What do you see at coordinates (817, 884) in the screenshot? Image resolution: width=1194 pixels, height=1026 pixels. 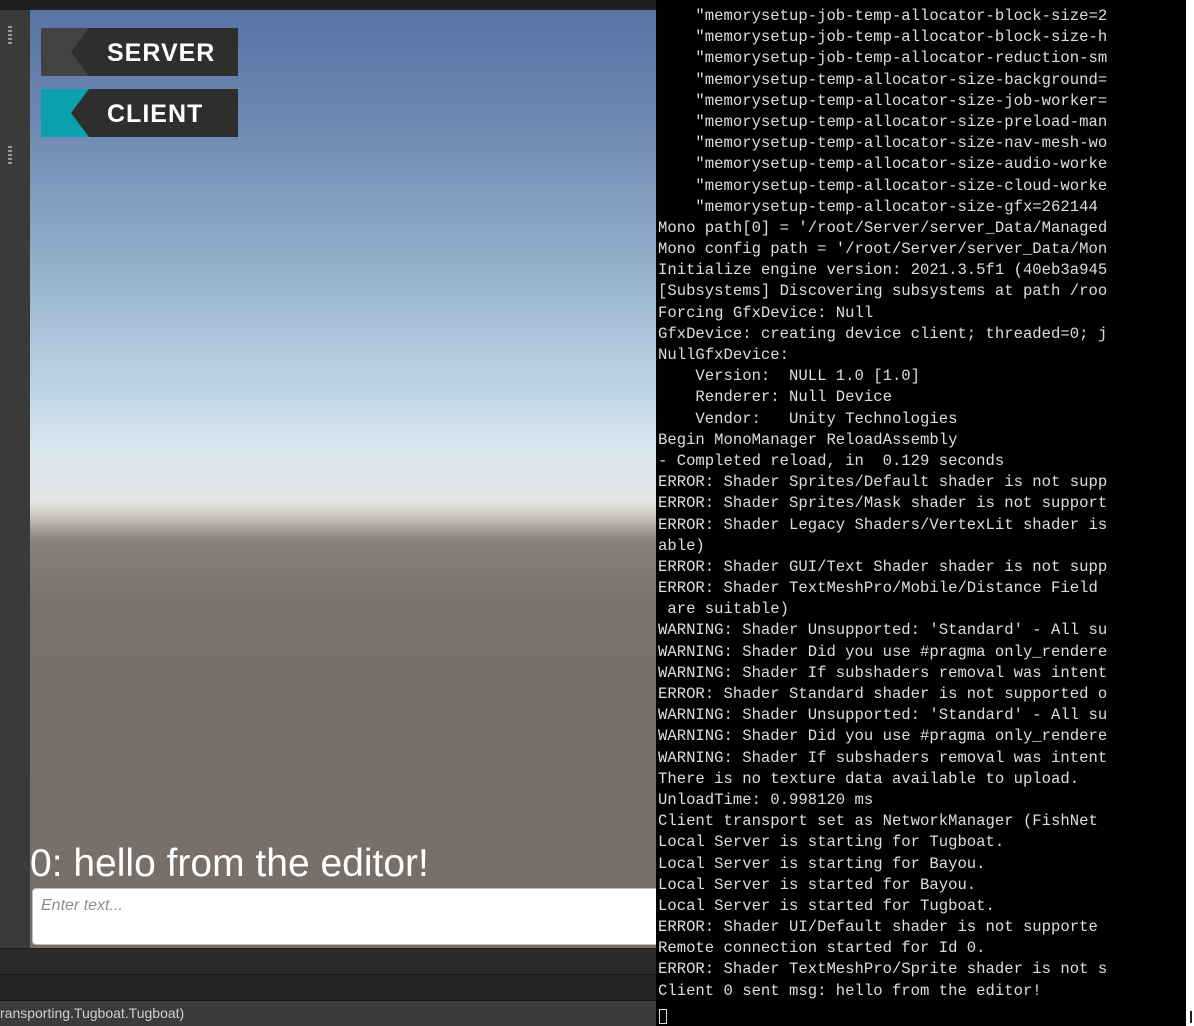 I see `console-line: Local Server is started for Bayou.` at bounding box center [817, 884].